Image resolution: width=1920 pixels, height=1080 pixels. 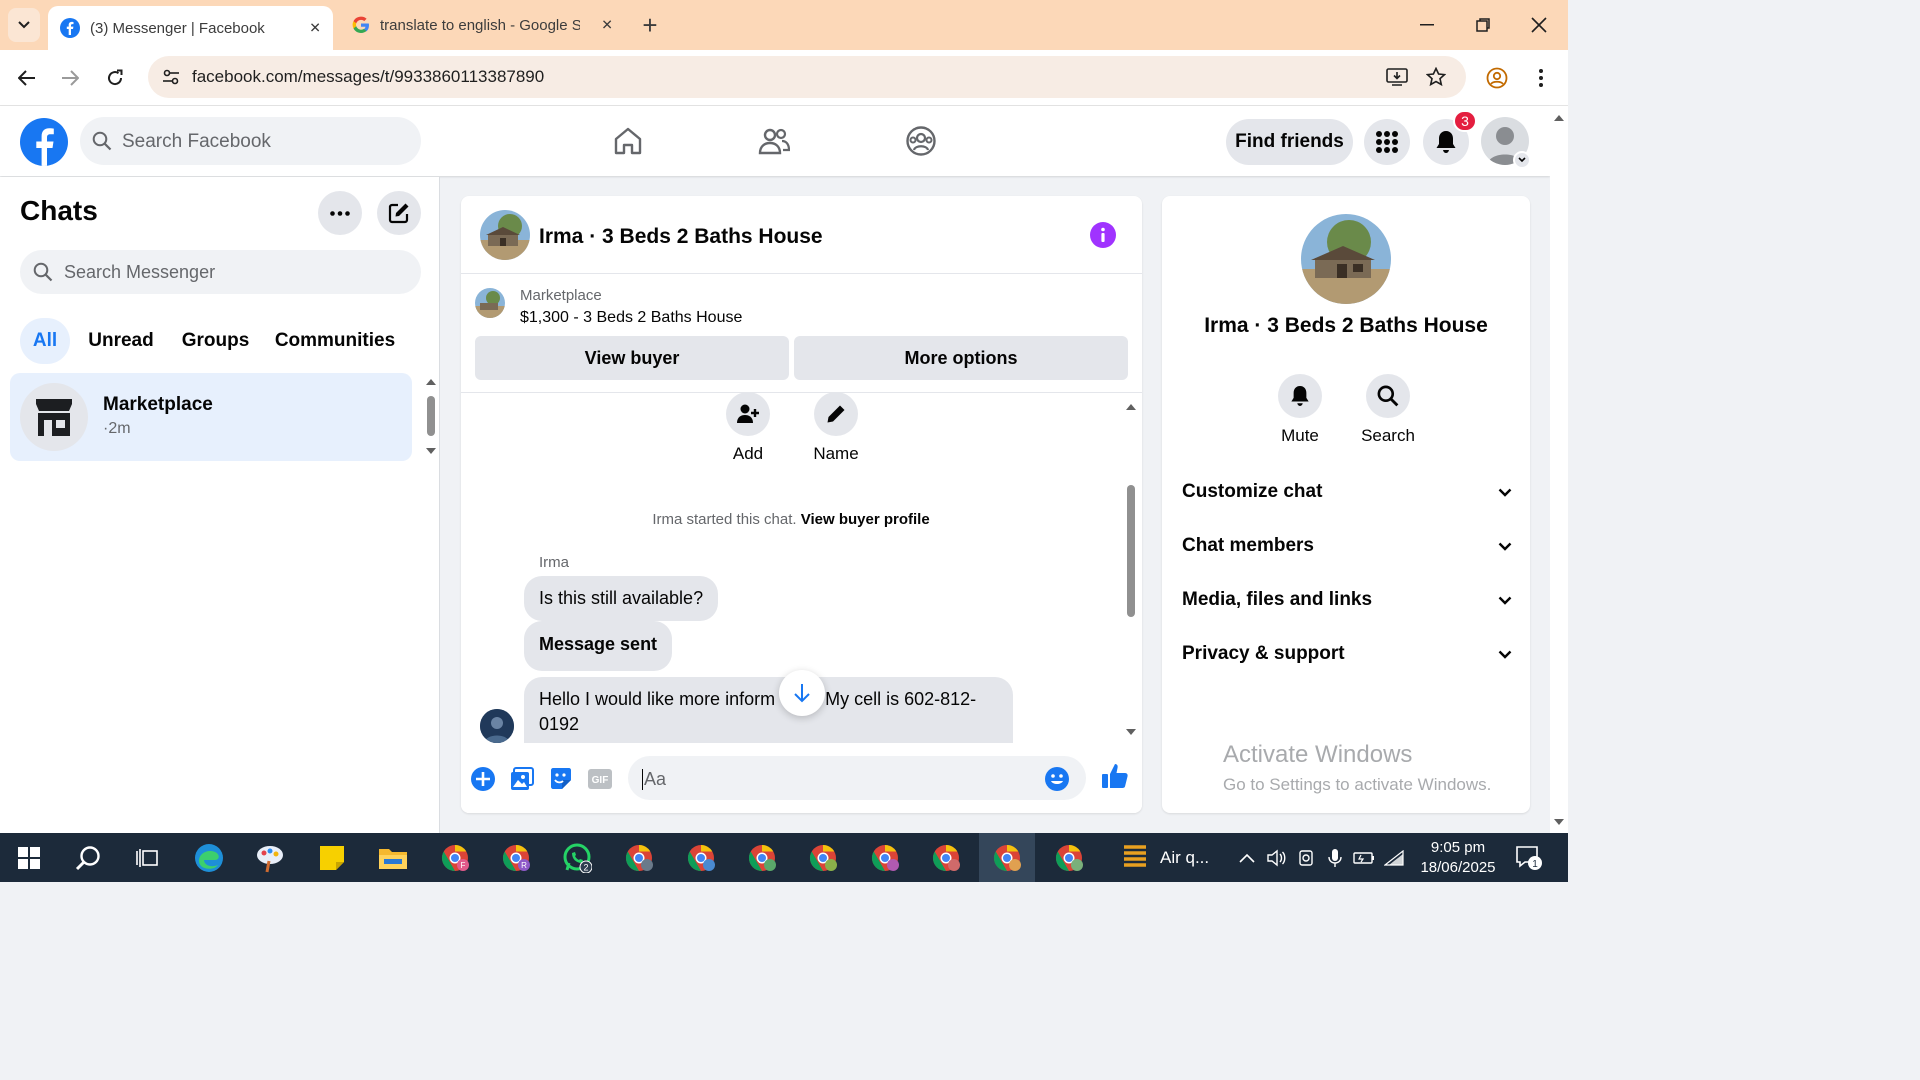 What do you see at coordinates (774, 141) in the screenshot?
I see `friends-icon` at bounding box center [774, 141].